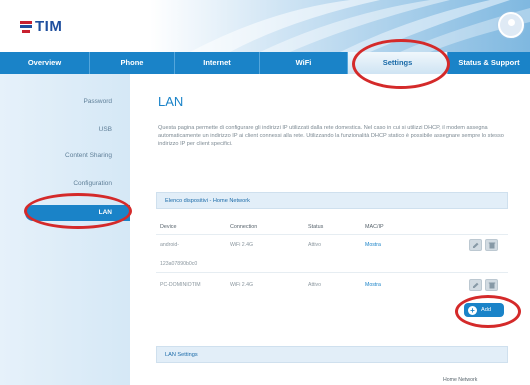 This screenshot has width=530, height=385. Describe the element at coordinates (179, 264) in the screenshot. I see `row1-device-id: 123a07890b0c0` at that location.